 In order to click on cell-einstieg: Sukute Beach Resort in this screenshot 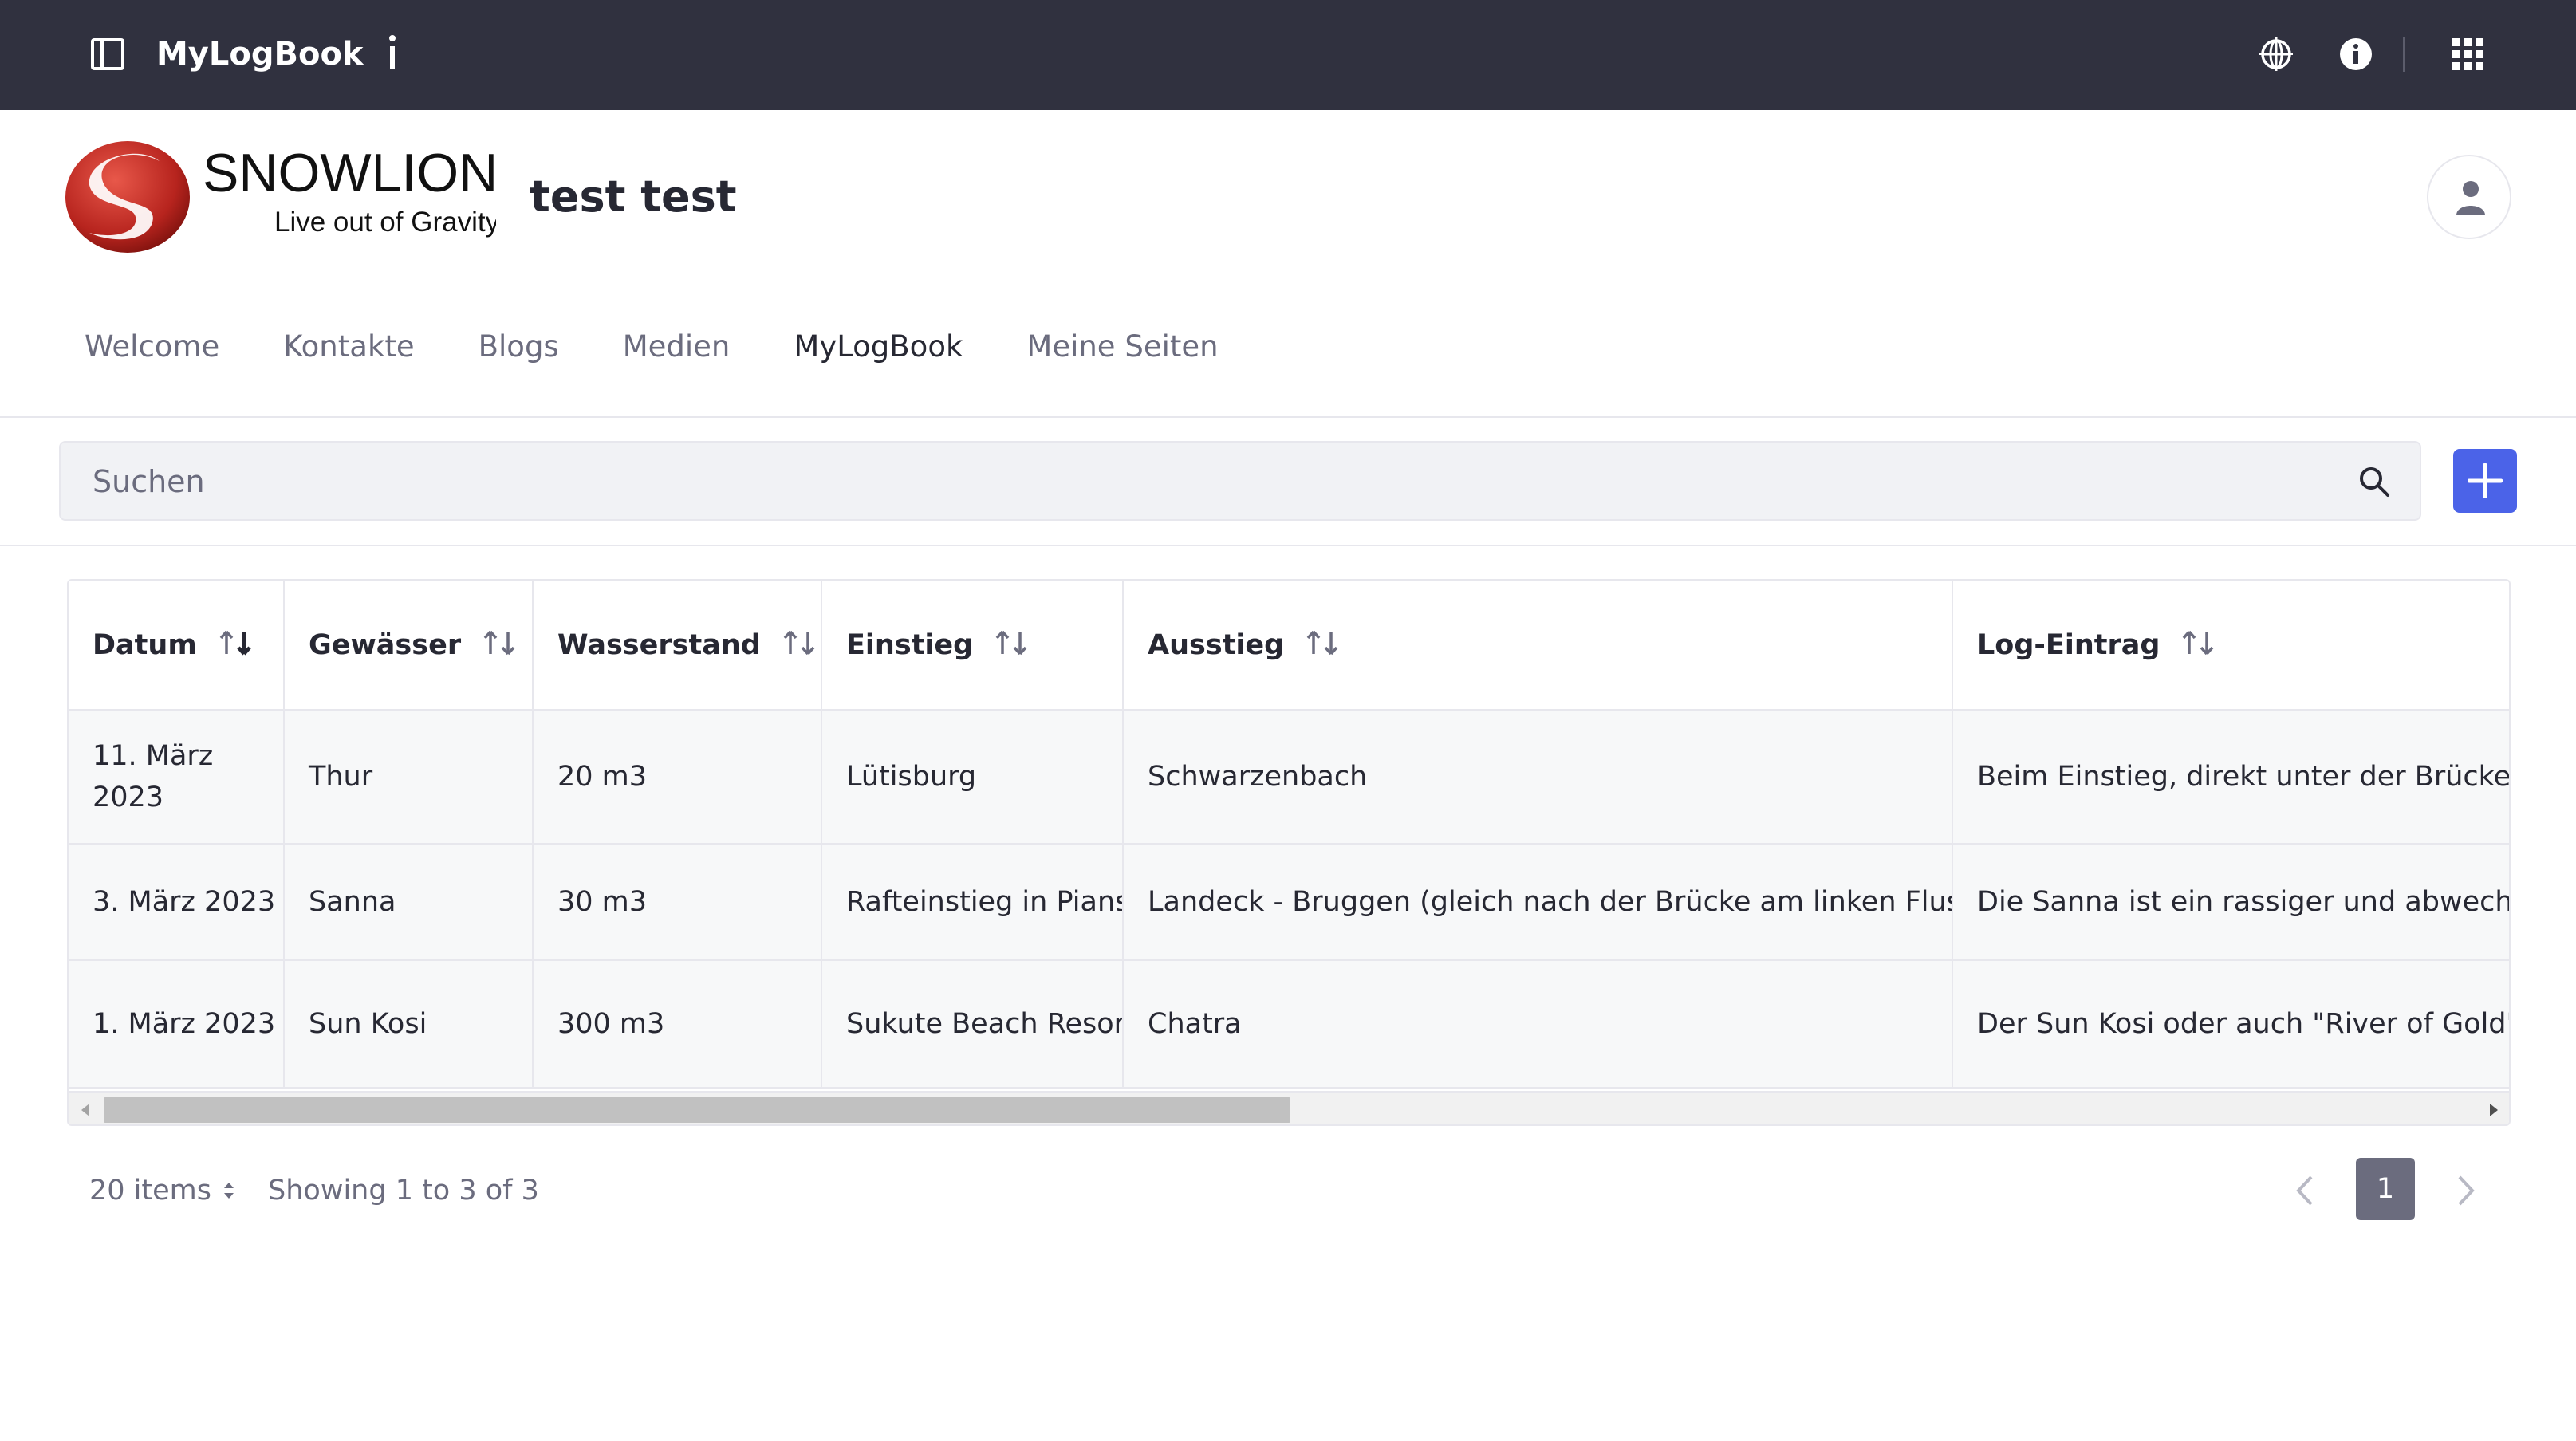, I will do `click(972, 1024)`.